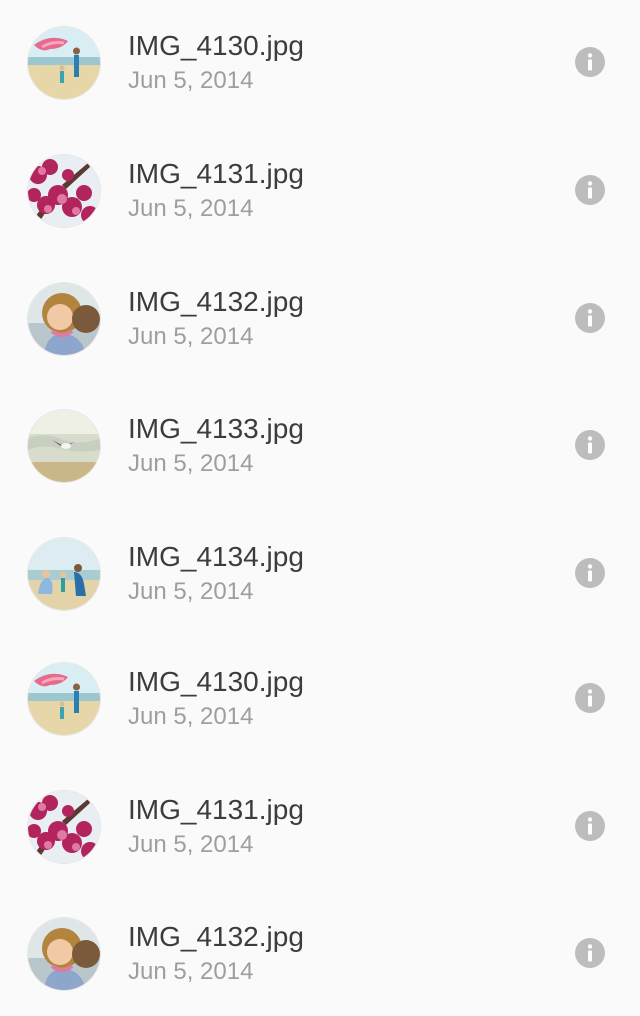 Image resolution: width=640 pixels, height=1016 pixels. I want to click on list-item: IMG_4134.jpg Jun 5, 2014, so click(320, 575).